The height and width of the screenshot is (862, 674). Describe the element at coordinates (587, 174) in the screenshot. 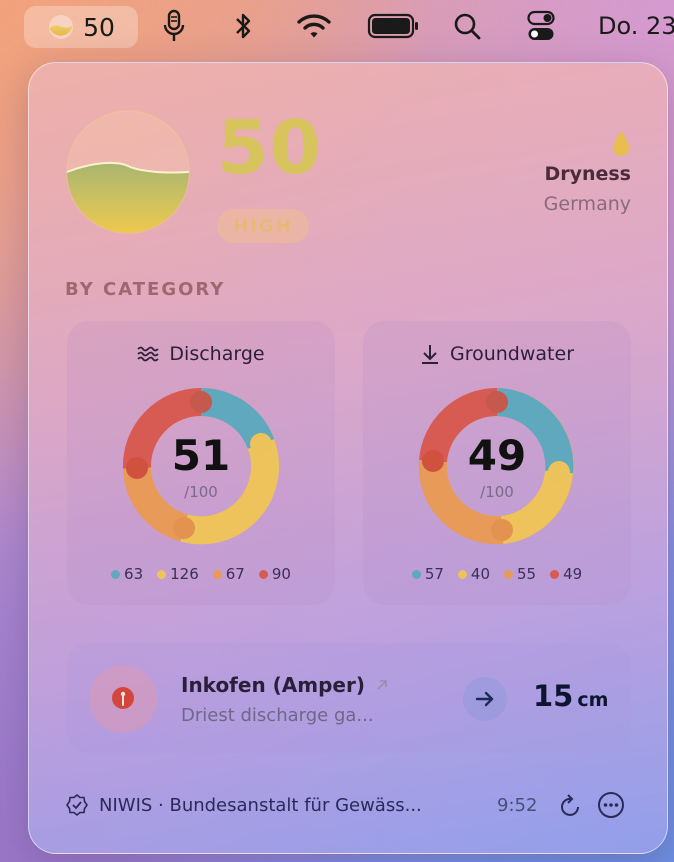

I see `metric-name: Dryness` at that location.